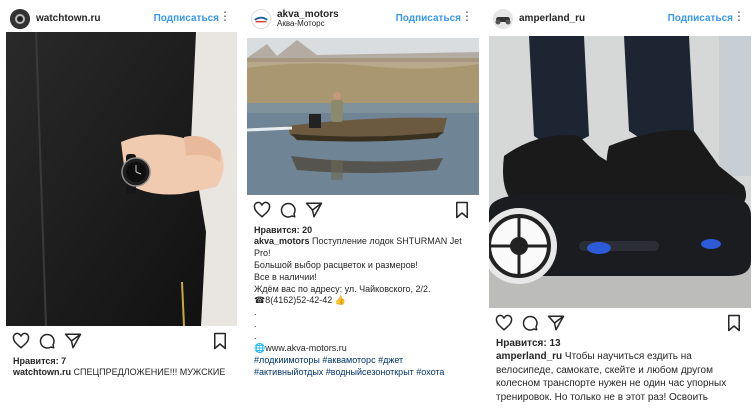 This screenshot has height=414, width=756. I want to click on username: amperland_ru, so click(552, 19).